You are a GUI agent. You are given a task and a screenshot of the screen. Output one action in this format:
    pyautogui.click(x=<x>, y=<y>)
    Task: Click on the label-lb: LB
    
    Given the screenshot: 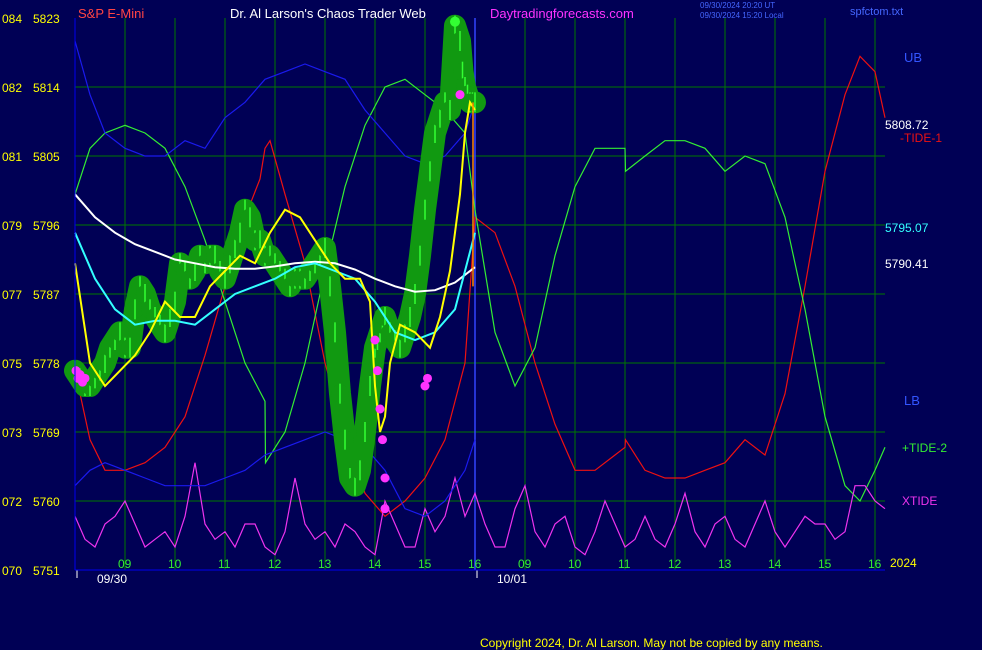 What is the action you would take?
    pyautogui.click(x=912, y=400)
    